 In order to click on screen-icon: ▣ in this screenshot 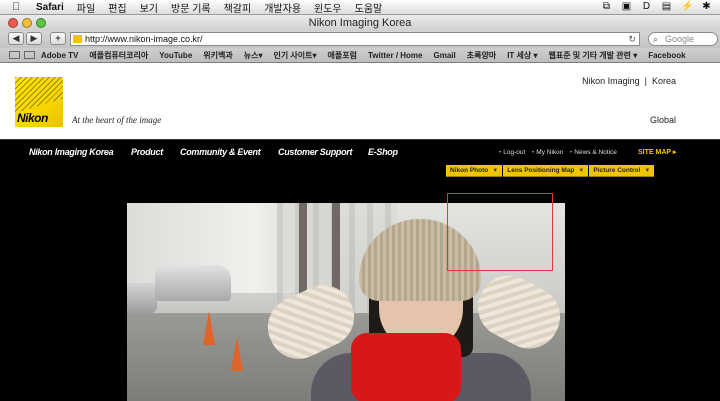, I will do `click(626, 6)`.